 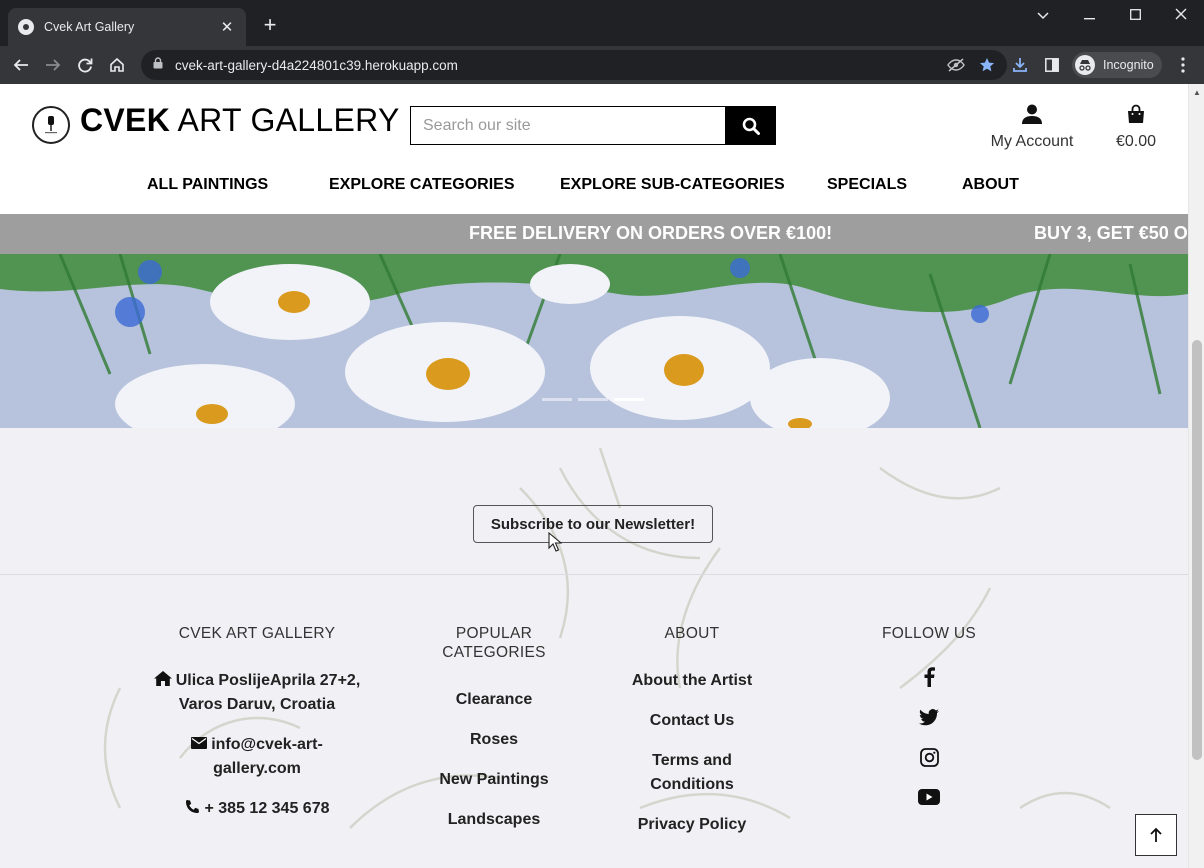 What do you see at coordinates (494, 780) in the screenshot?
I see `footer-link-new-paintings: New Paintings` at bounding box center [494, 780].